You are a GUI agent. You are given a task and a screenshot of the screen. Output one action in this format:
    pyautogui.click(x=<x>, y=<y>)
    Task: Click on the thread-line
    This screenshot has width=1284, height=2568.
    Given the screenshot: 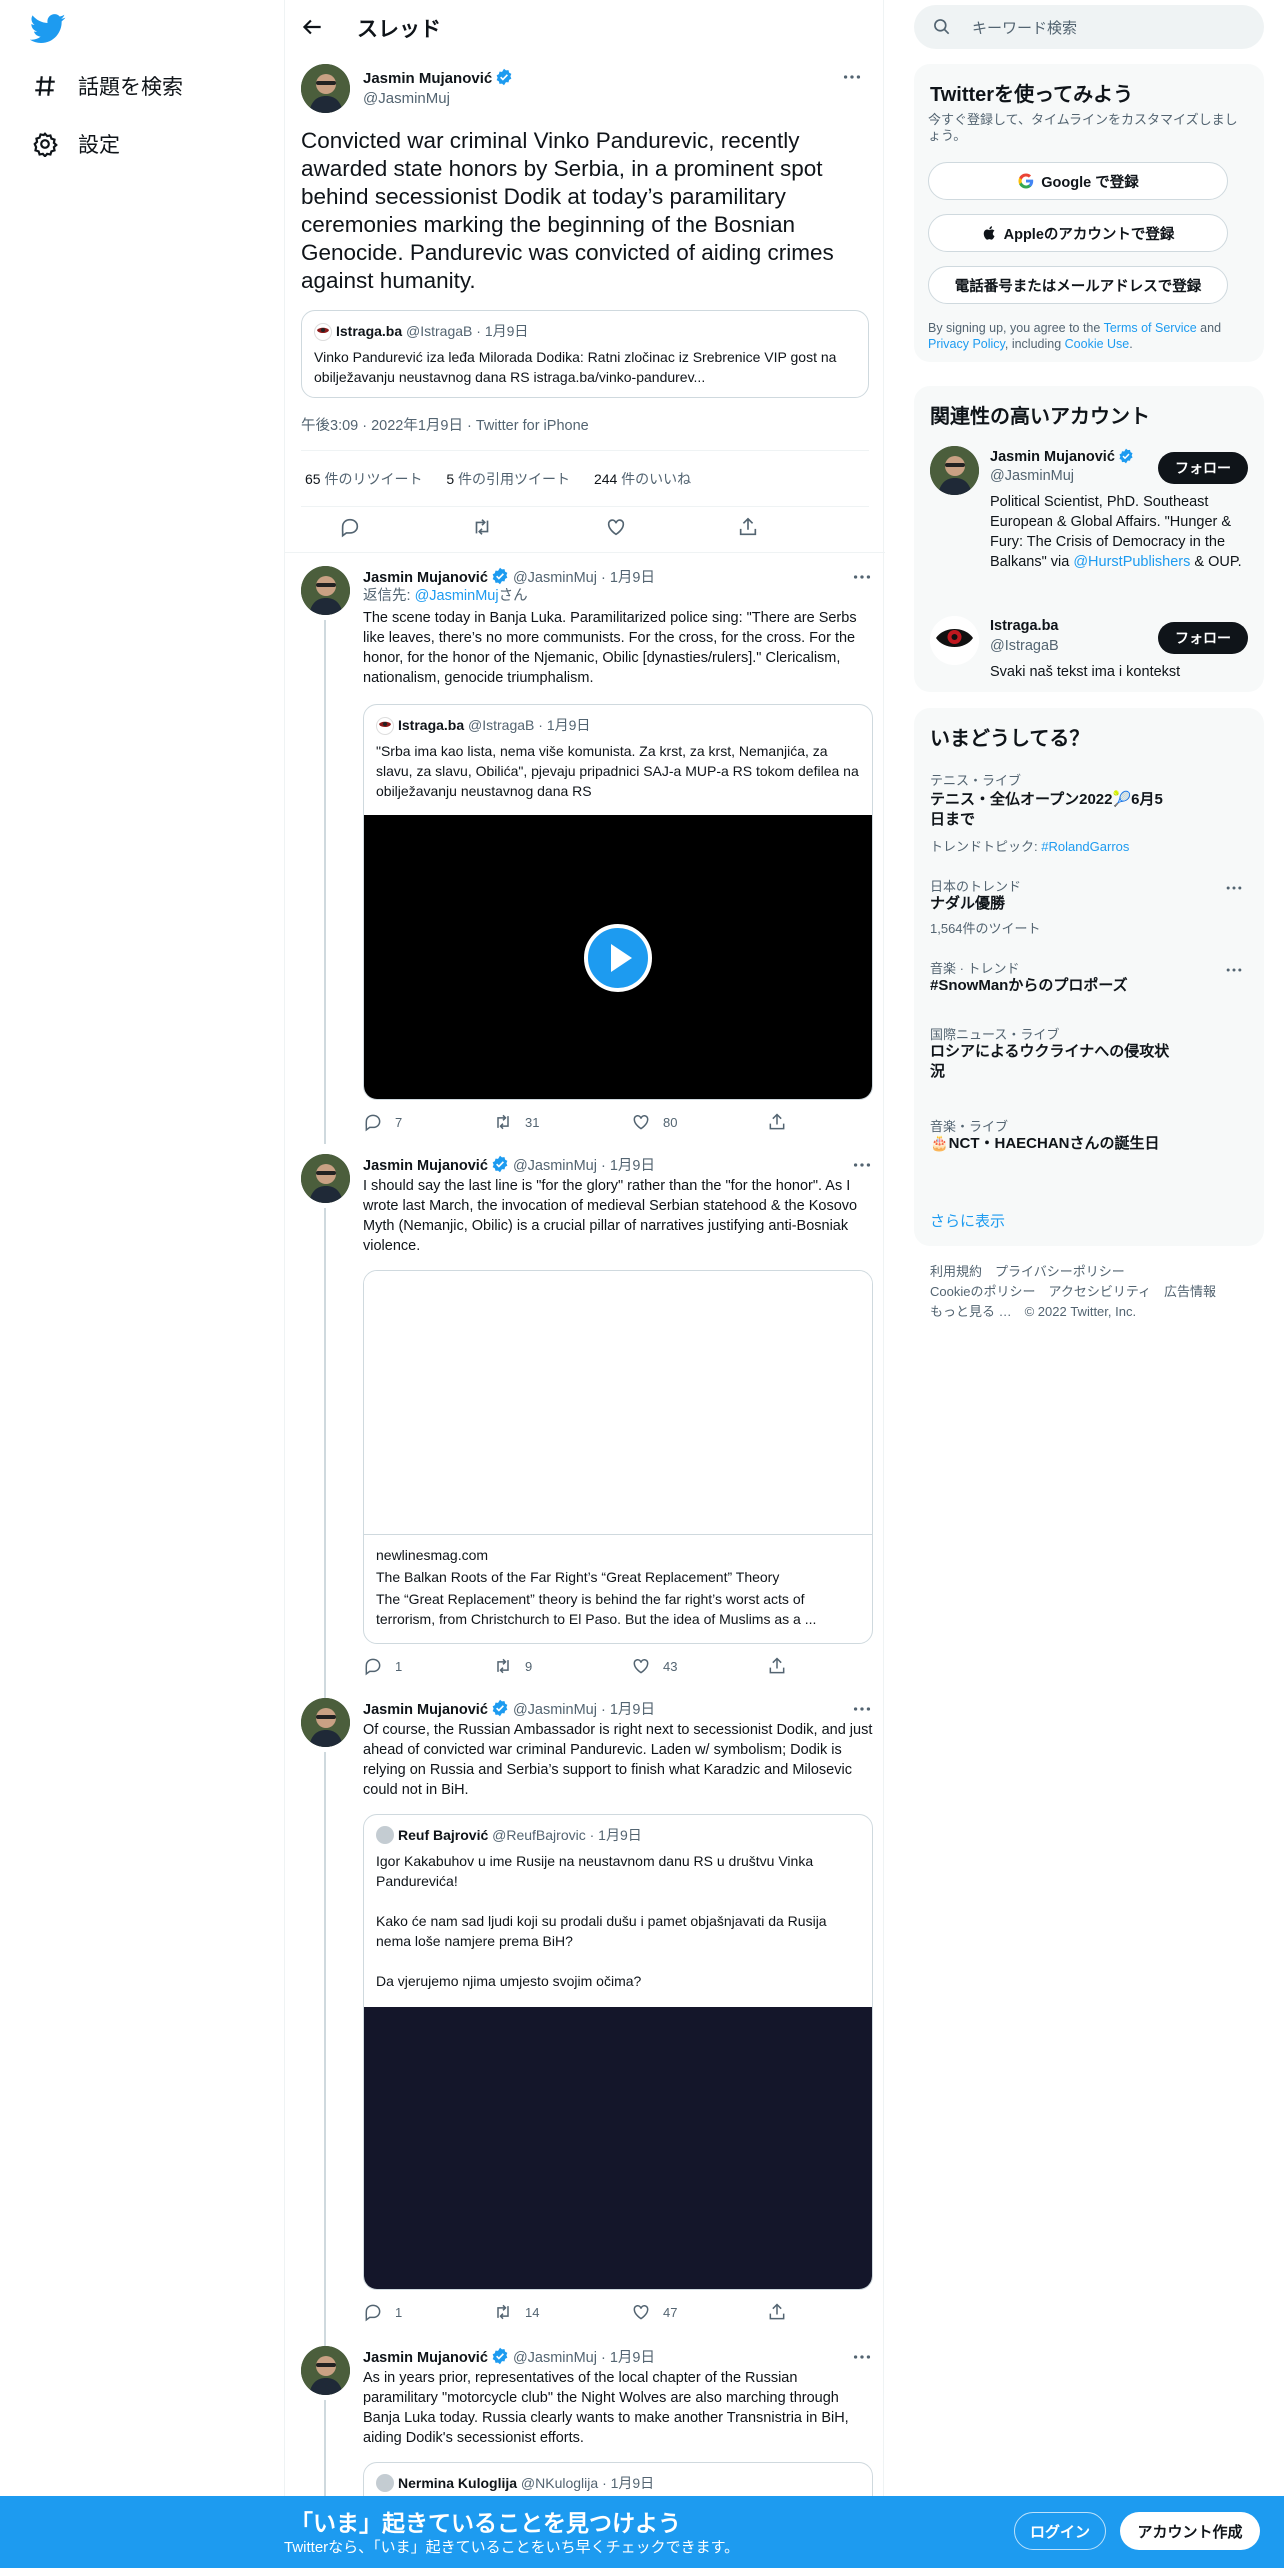 What is the action you would take?
    pyautogui.click(x=325, y=2448)
    